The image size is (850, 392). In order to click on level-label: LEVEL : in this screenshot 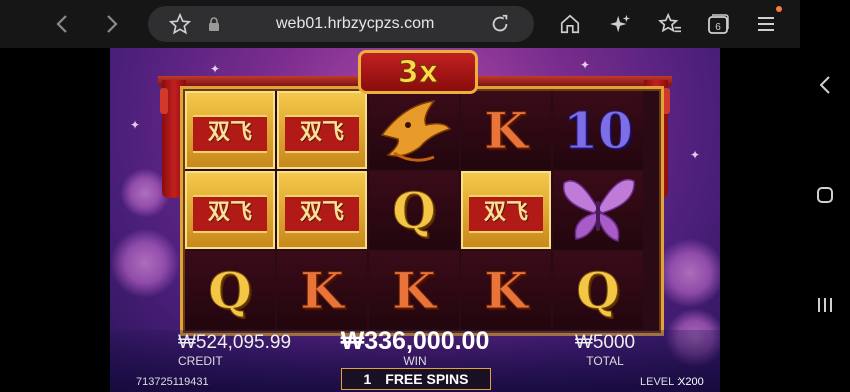, I will do `click(660, 382)`.